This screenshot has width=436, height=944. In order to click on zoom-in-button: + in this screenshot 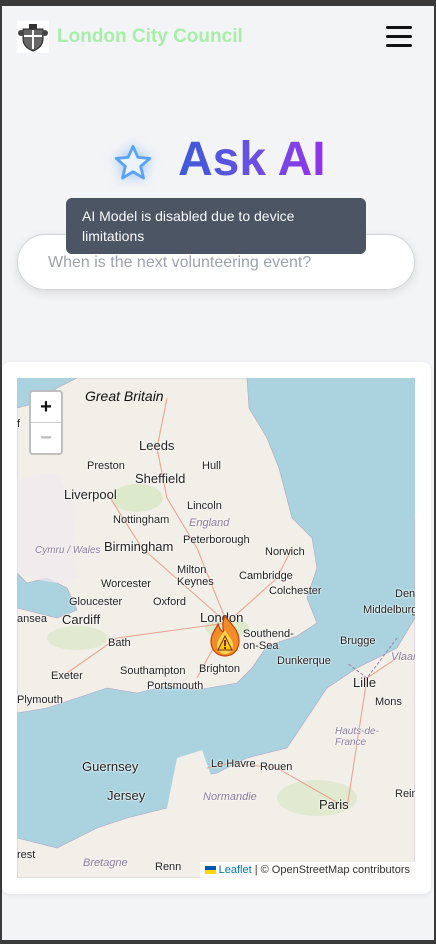, I will do `click(46, 407)`.